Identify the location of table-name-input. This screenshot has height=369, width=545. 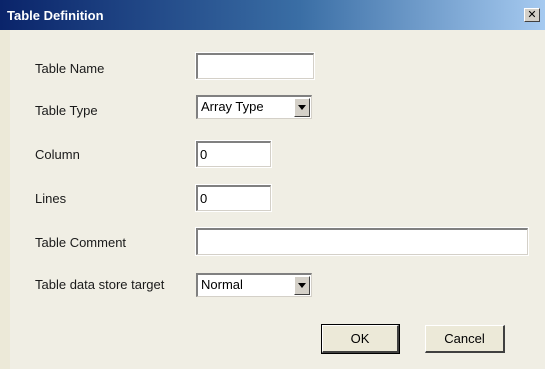
(255, 66).